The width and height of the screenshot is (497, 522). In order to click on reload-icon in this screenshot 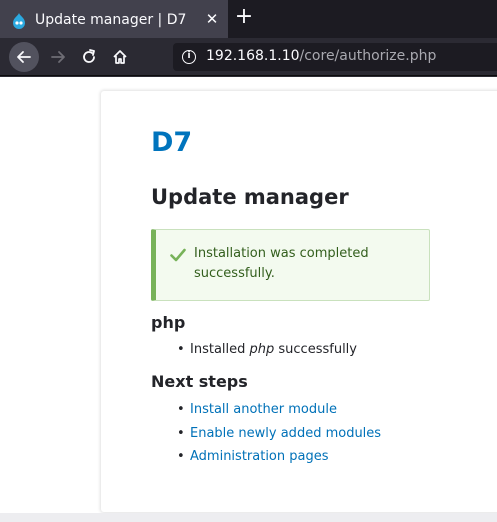, I will do `click(89, 56)`.